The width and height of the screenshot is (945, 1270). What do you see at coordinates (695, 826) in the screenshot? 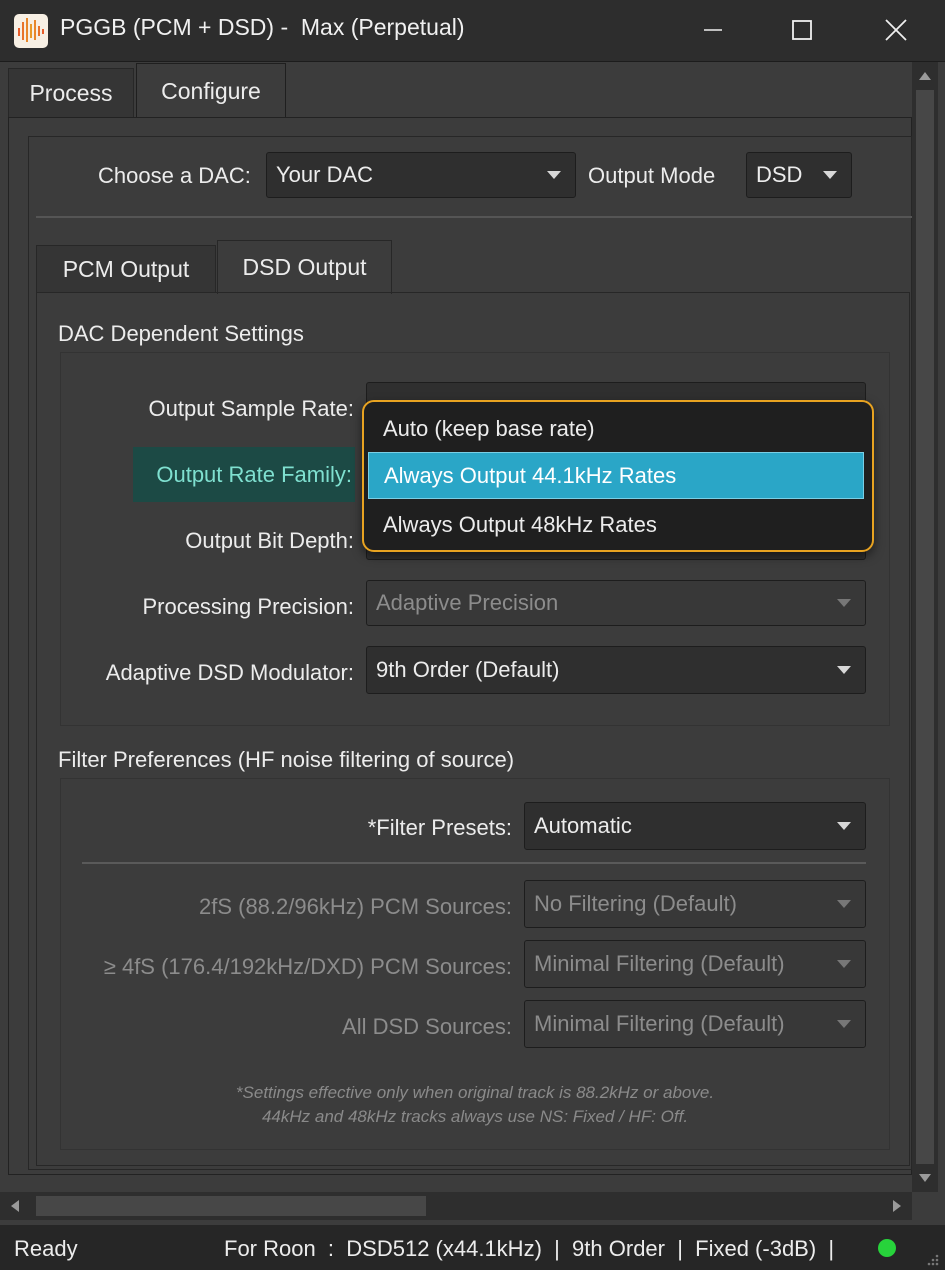
I see `filter-presets-select: Automatic` at bounding box center [695, 826].